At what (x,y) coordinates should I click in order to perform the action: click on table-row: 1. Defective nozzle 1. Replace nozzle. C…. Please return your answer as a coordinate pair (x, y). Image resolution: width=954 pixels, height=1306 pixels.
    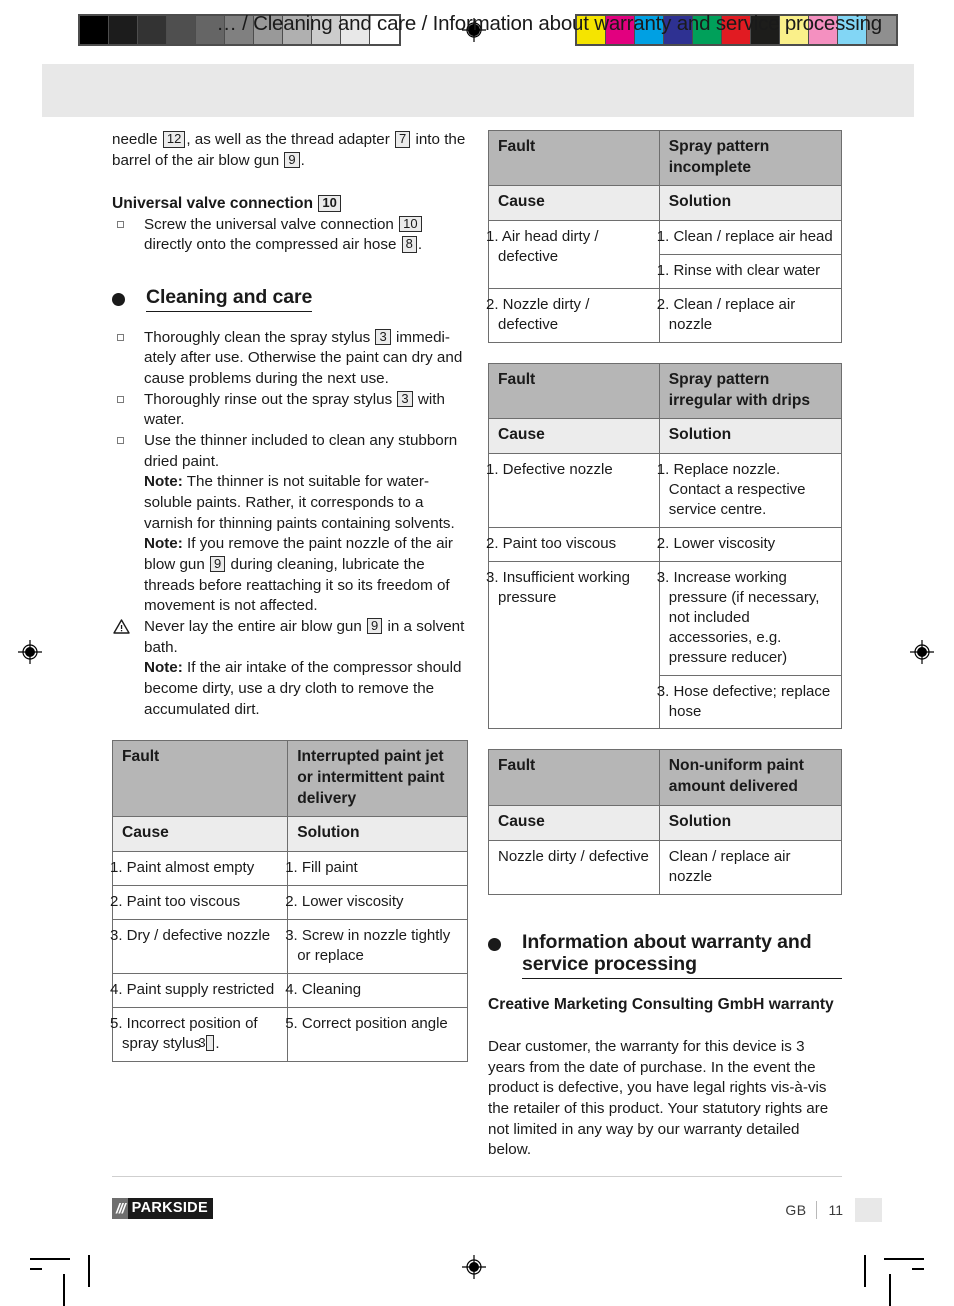
    Looking at the image, I should click on (664, 490).